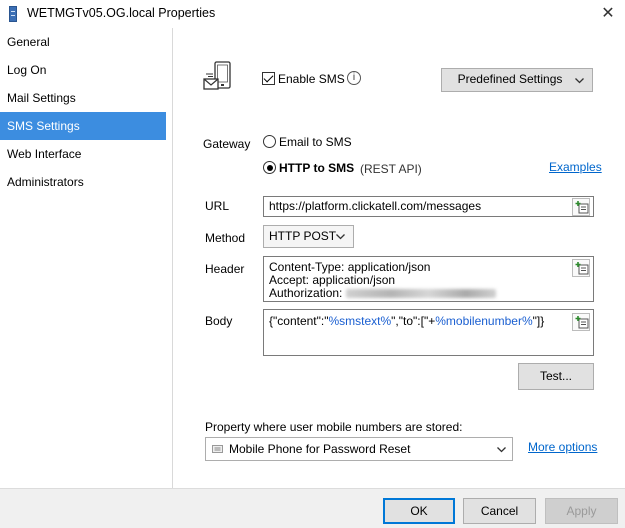 The height and width of the screenshot is (528, 625). Describe the element at coordinates (360, 321) in the screenshot. I see `smstext-variable: %smstext%` at that location.